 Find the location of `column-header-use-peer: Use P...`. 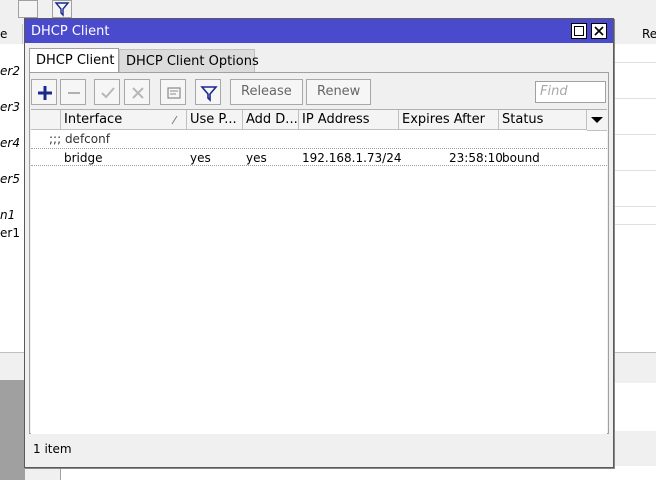

column-header-use-peer: Use P... is located at coordinates (215, 120).